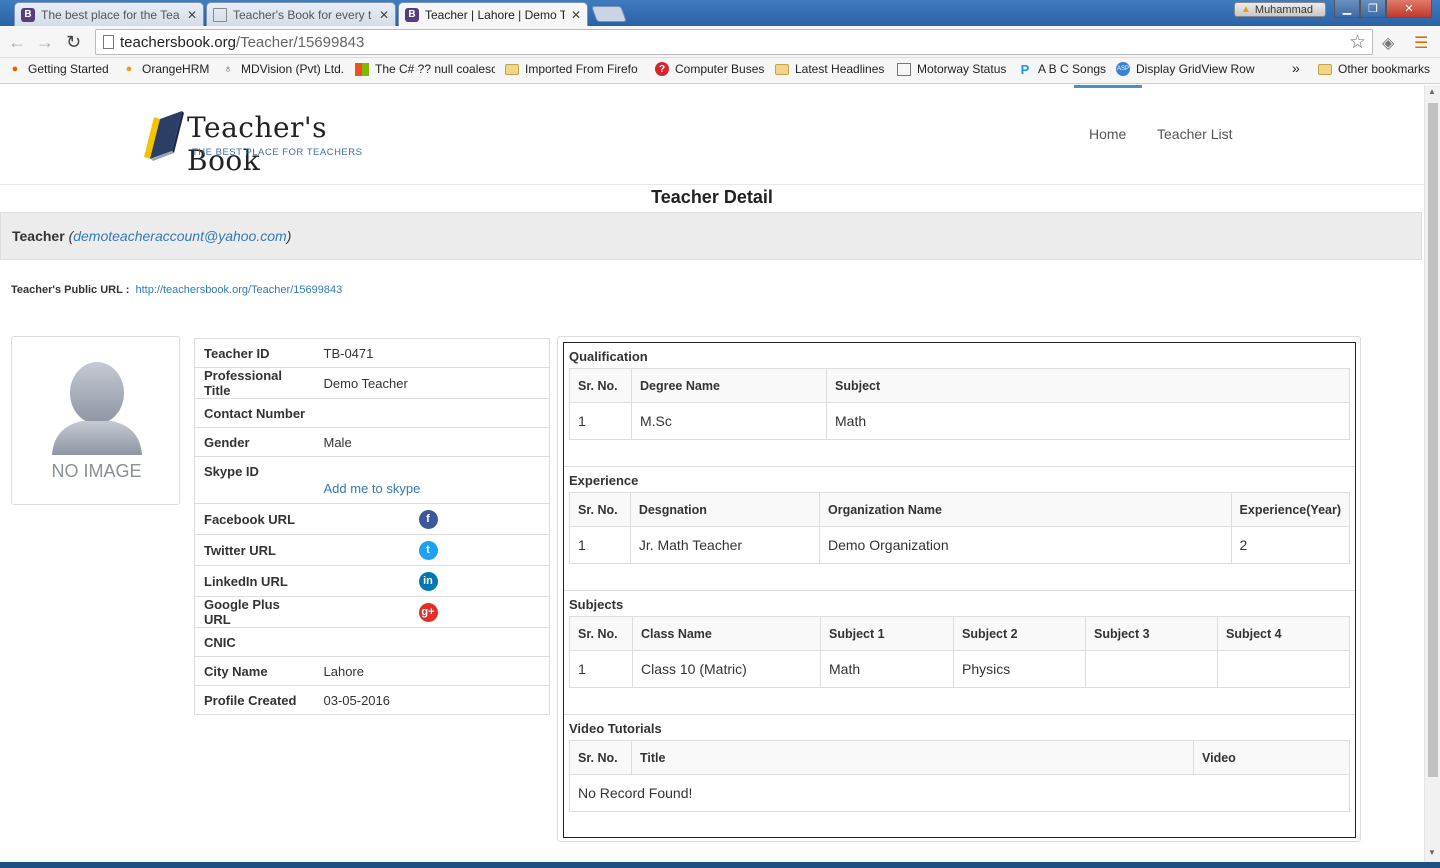  I want to click on bookmark-orangehrm: ● OrangeHRM, so click(169, 69).